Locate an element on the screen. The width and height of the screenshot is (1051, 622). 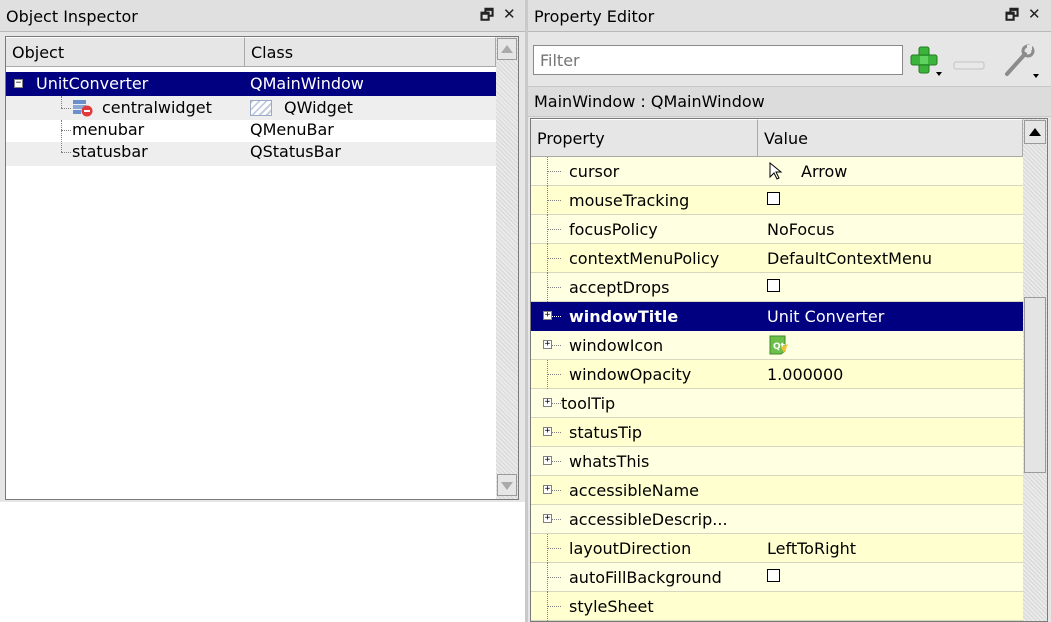
column-header-property-label: Property is located at coordinates (571, 138).